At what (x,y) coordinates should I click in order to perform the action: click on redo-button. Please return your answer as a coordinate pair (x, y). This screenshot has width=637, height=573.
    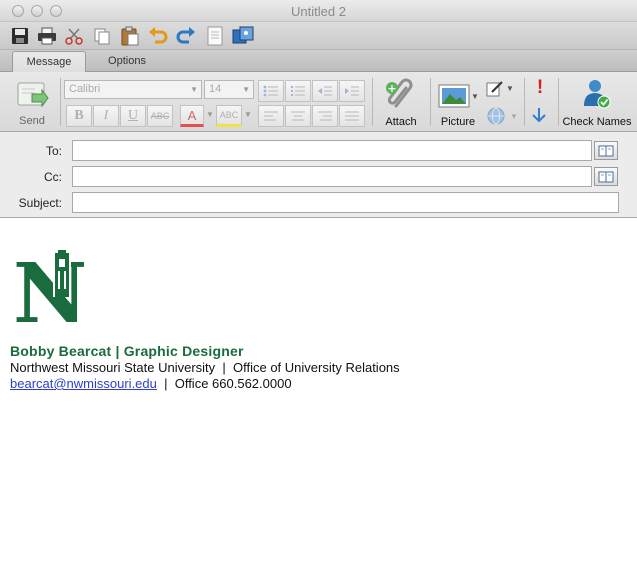
    Looking at the image, I should click on (186, 36).